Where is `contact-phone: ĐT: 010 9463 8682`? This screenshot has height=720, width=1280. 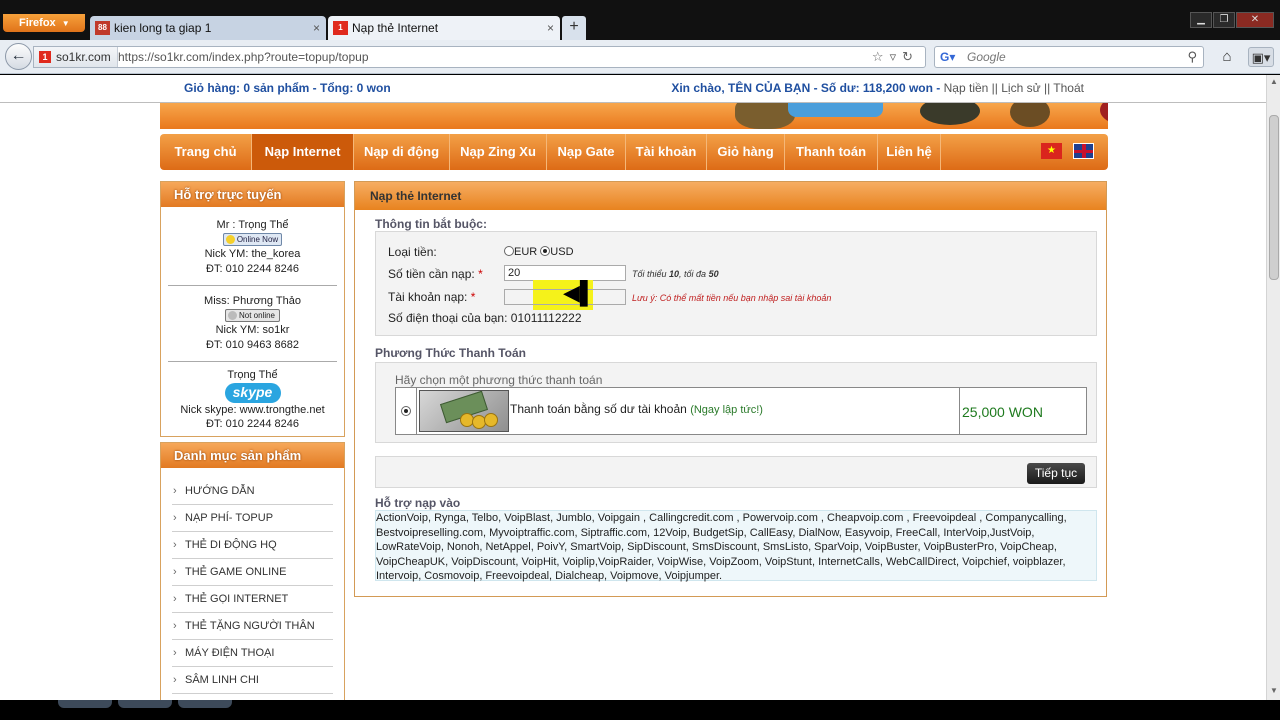 contact-phone: ĐT: 010 9463 8682 is located at coordinates (252, 344).